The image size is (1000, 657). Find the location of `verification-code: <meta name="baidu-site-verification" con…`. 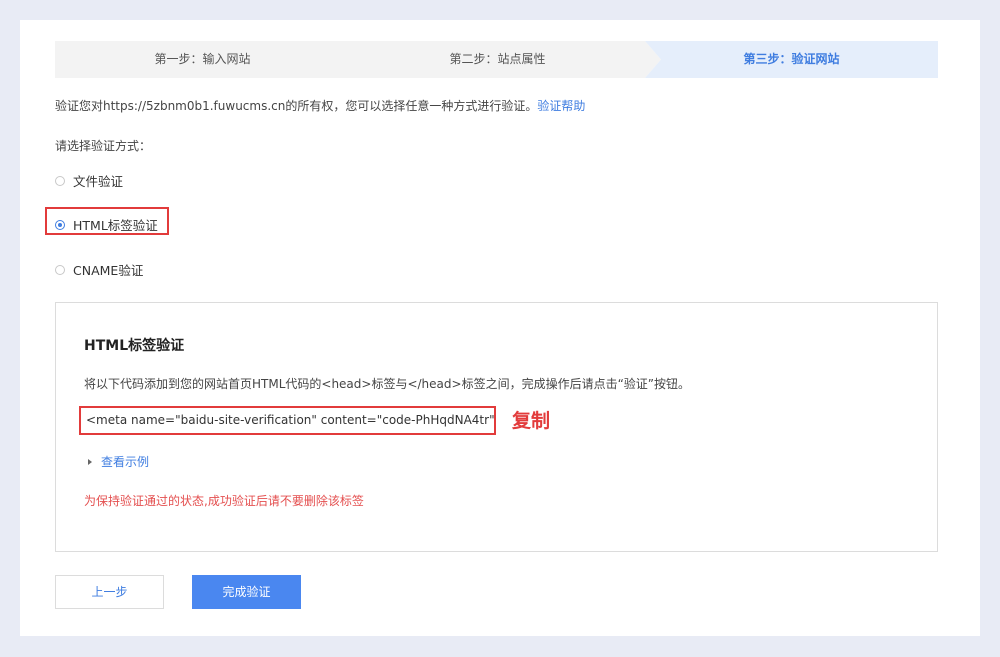

verification-code: <meta name="baidu-site-verification" con… is located at coordinates (287, 420).